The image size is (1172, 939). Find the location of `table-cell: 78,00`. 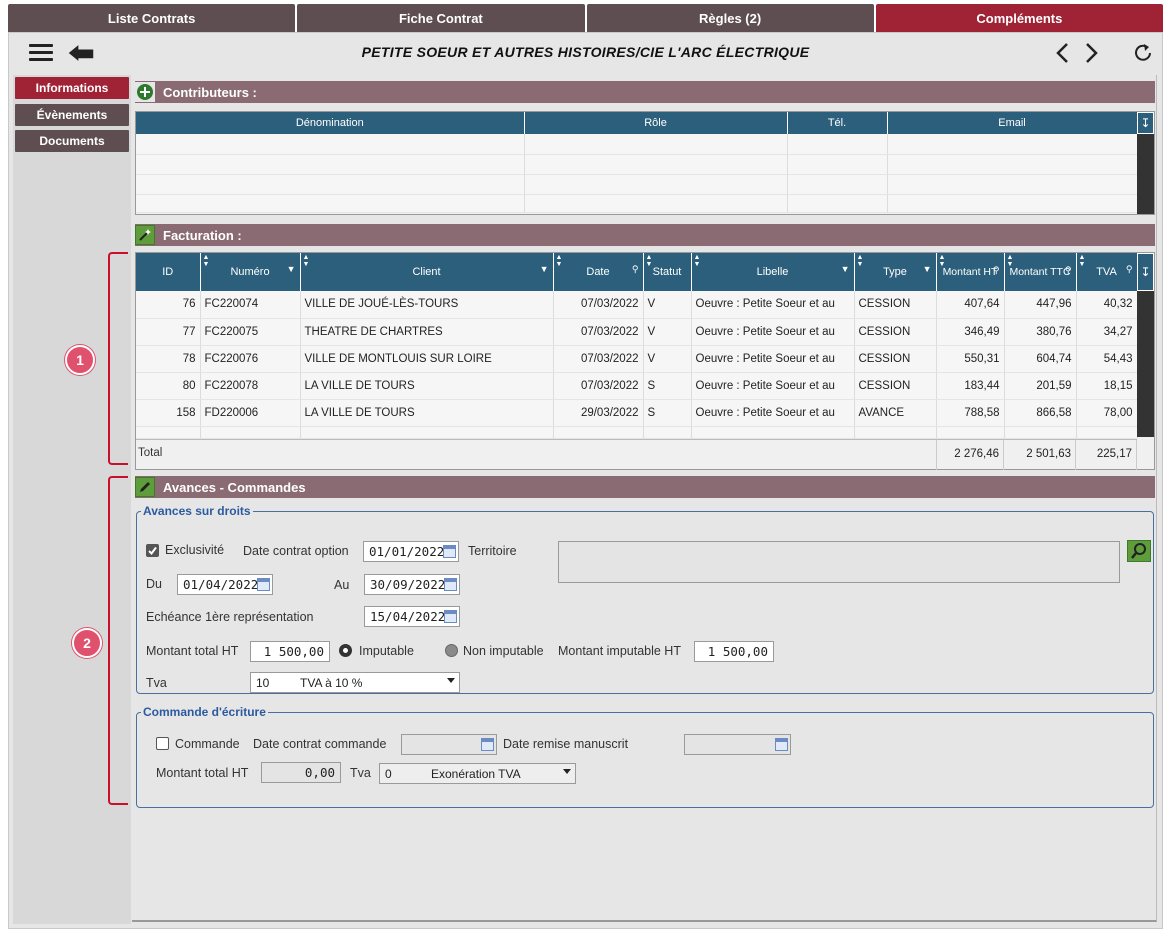

table-cell: 78,00 is located at coordinates (1107, 413).